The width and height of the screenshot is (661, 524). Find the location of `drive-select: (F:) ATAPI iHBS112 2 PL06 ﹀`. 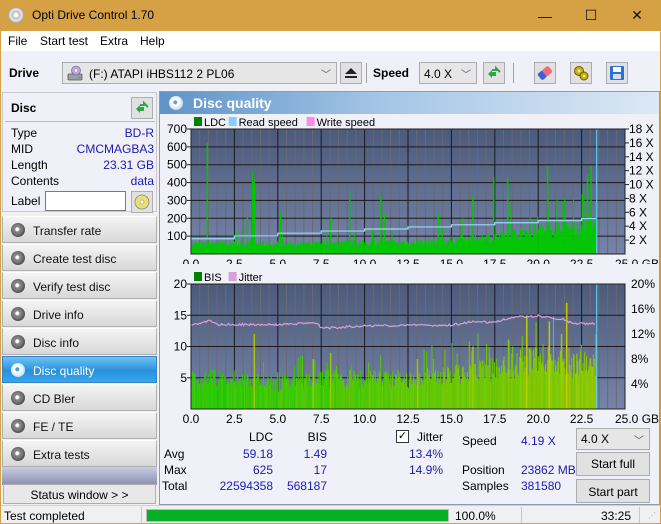

drive-select: (F:) ATAPI iHBS112 2 PL06 ﹀ is located at coordinates (199, 73).